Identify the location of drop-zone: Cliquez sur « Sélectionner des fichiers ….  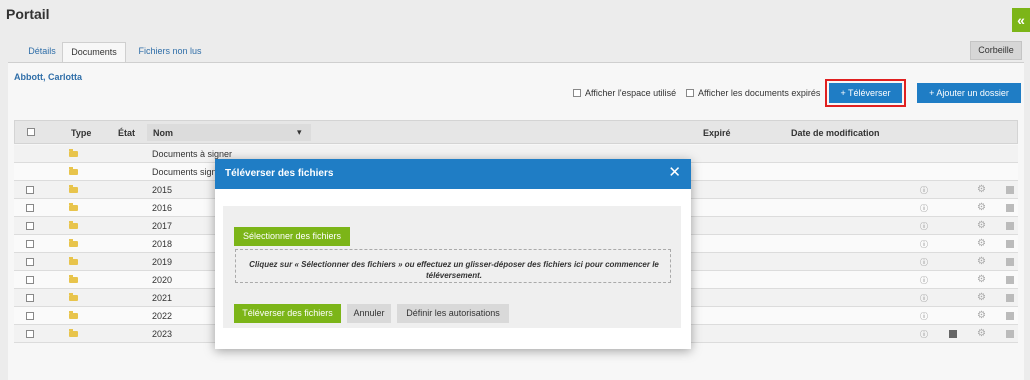
(453, 266).